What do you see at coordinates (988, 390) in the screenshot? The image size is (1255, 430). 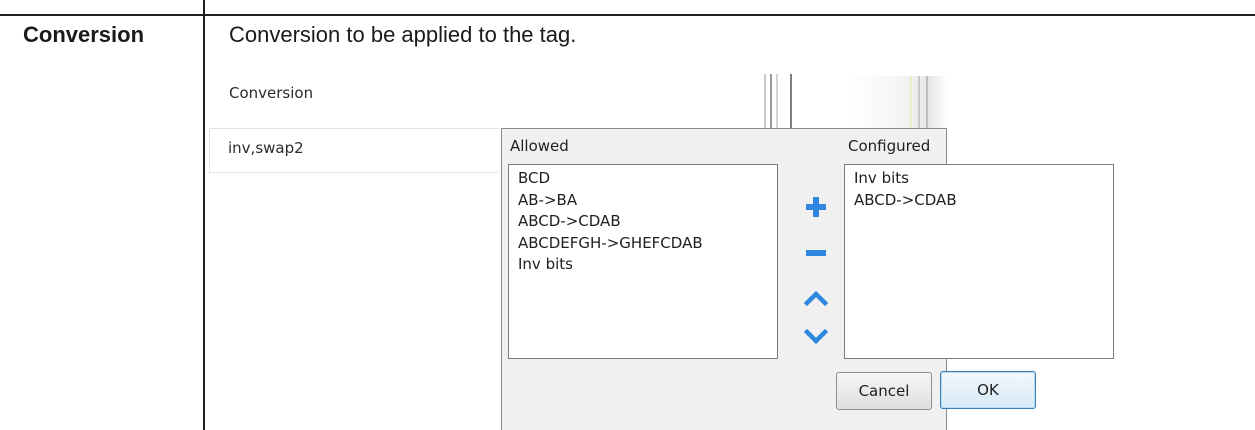 I see `ok-button: OK` at bounding box center [988, 390].